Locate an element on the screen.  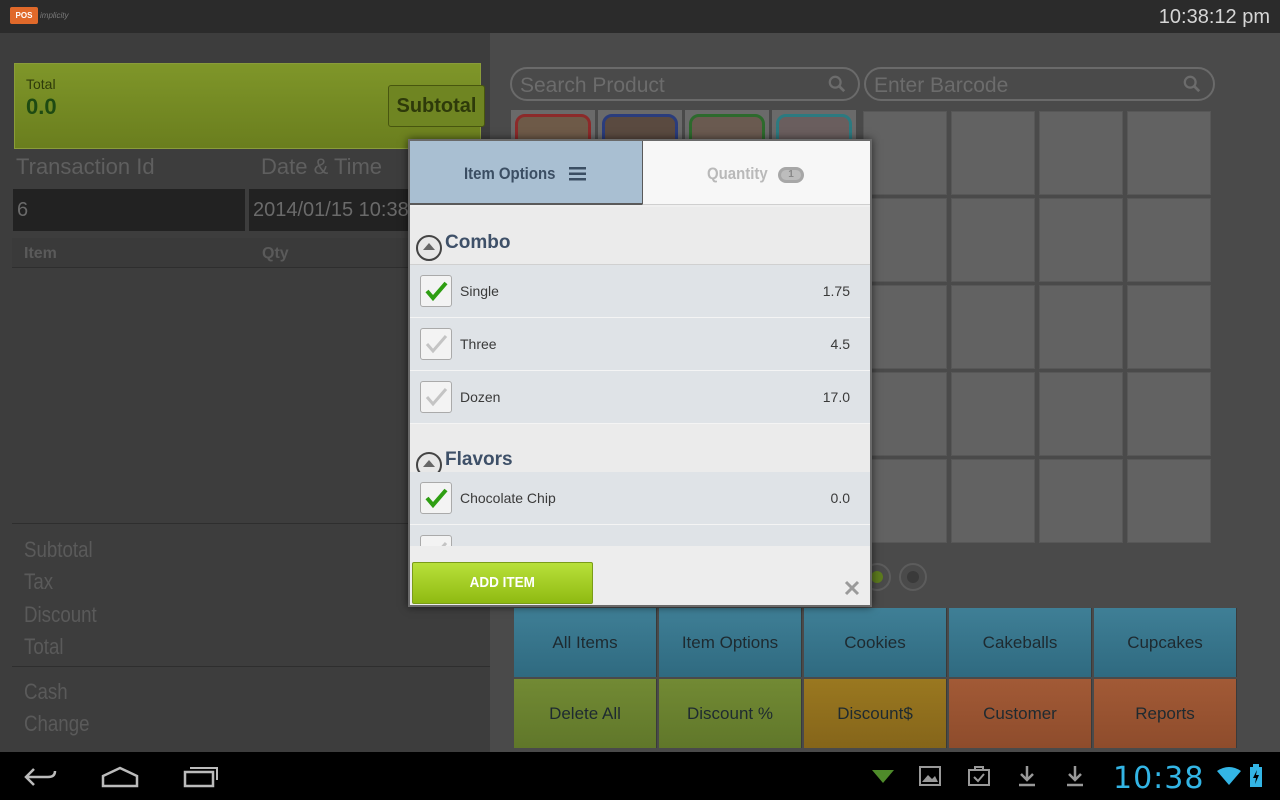
total-display: Total 0.0 Subtotal is located at coordinates (249, 106).